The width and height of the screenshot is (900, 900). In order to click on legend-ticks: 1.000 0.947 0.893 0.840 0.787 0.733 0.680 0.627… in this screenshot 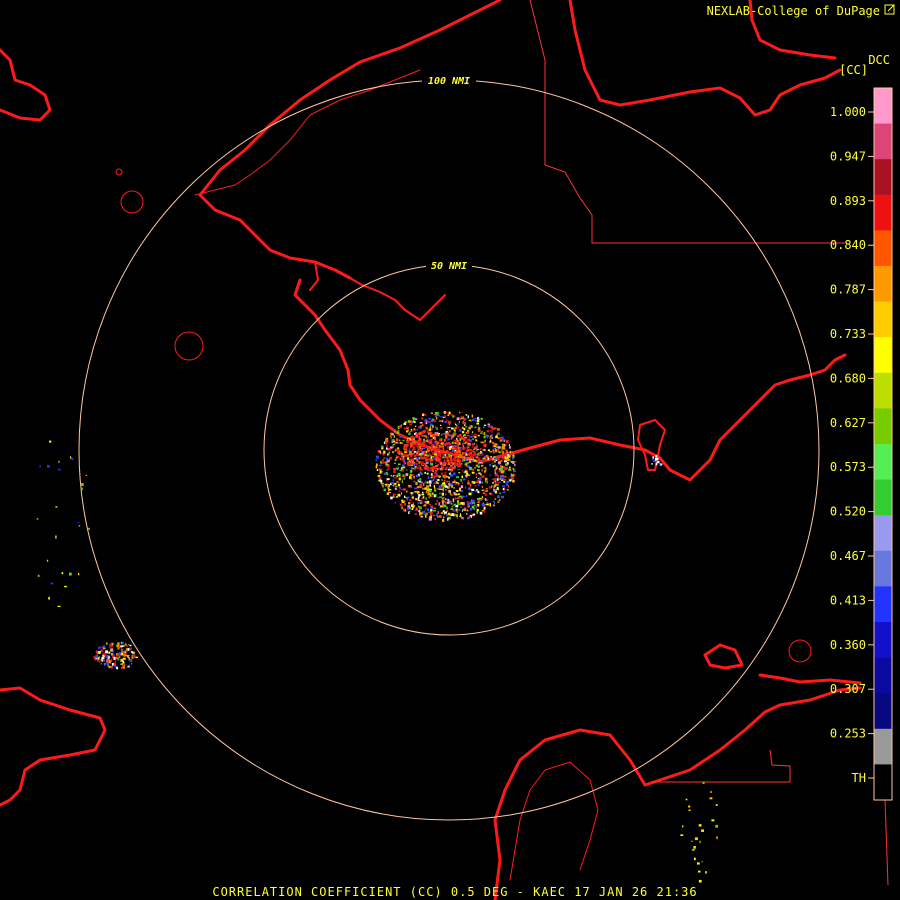, I will do `click(852, 445)`.